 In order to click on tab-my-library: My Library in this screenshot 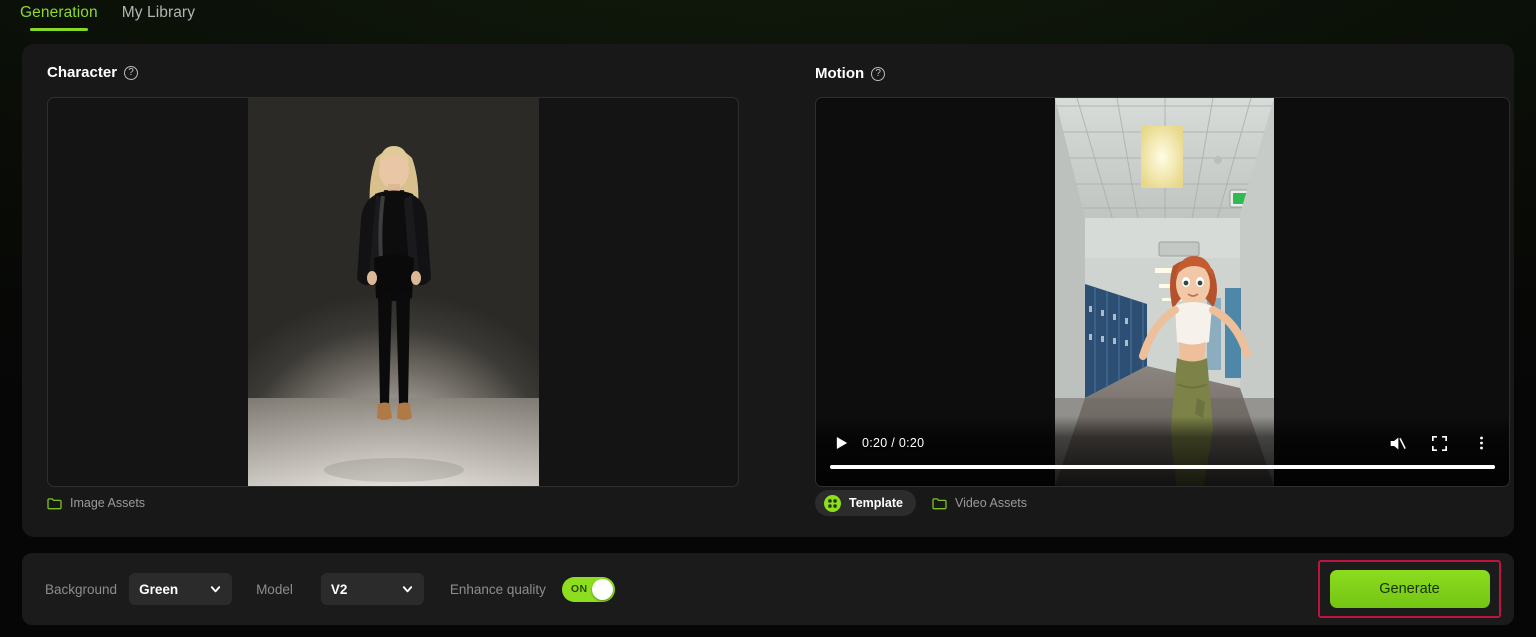, I will do `click(158, 15)`.